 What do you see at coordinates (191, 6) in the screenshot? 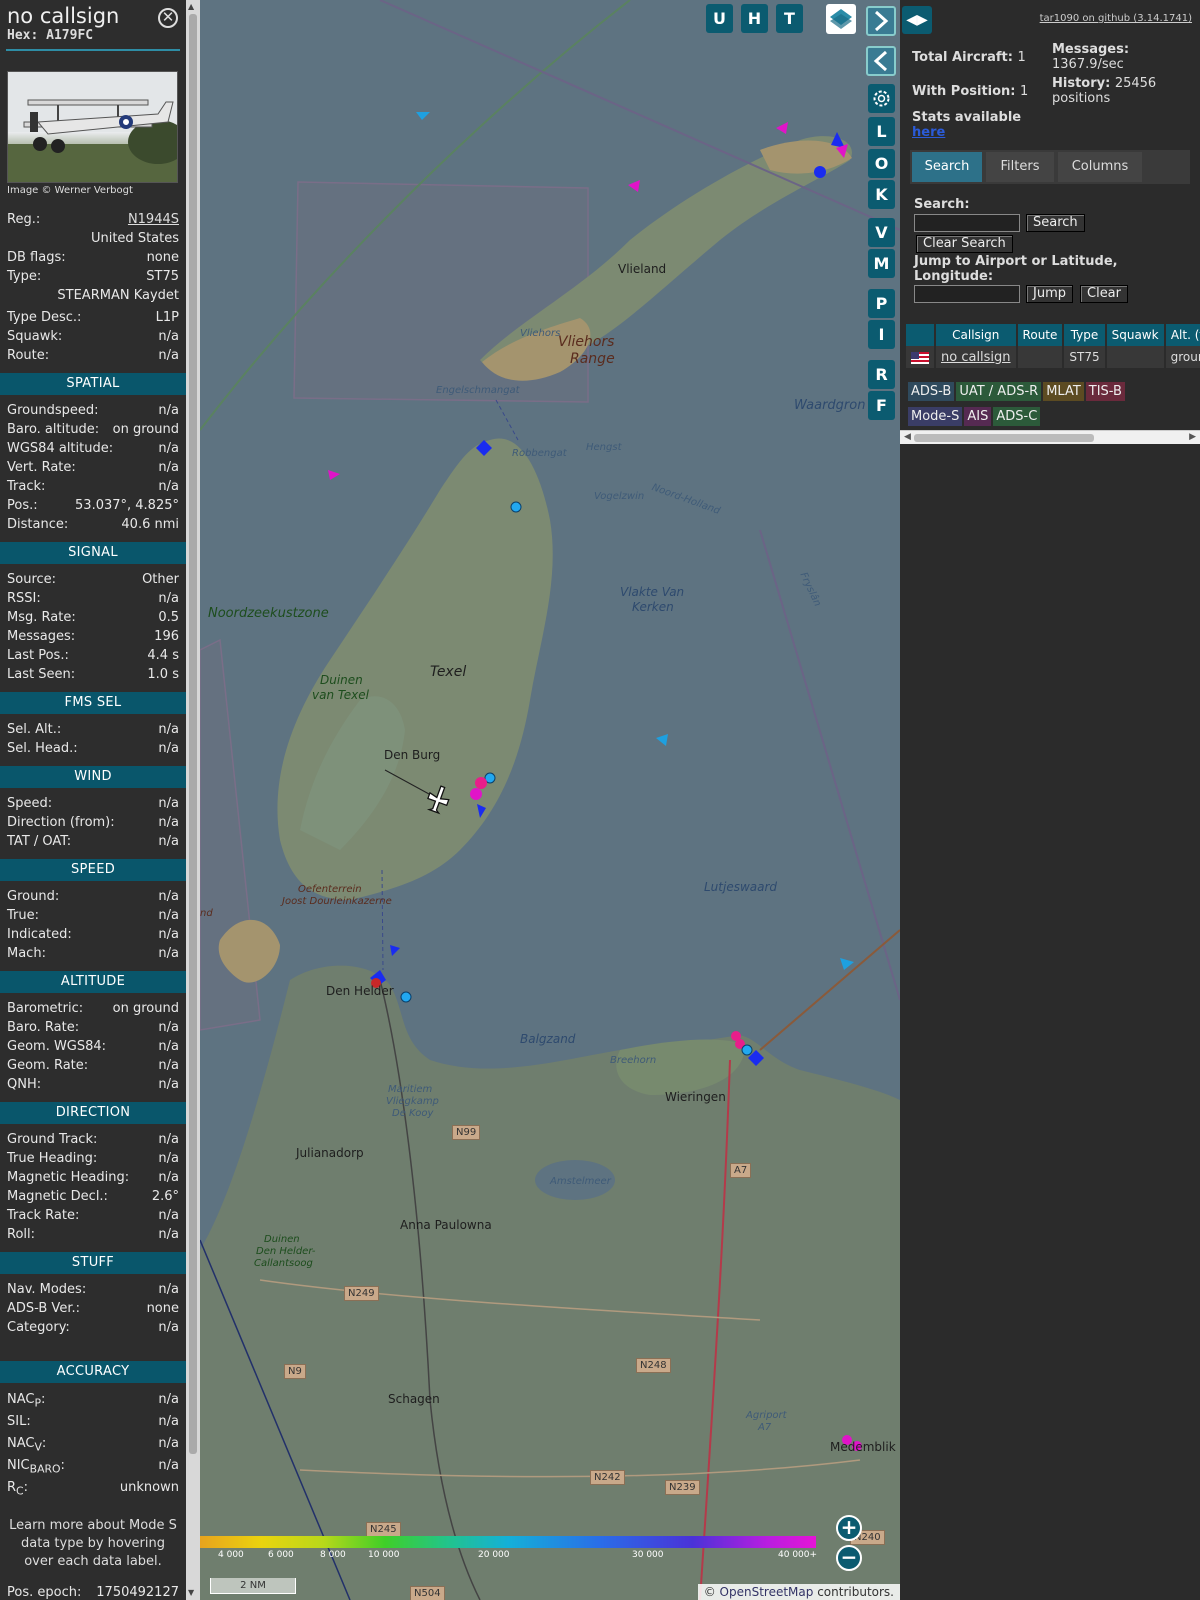
I see `scroll-up-icon: ▲` at bounding box center [191, 6].